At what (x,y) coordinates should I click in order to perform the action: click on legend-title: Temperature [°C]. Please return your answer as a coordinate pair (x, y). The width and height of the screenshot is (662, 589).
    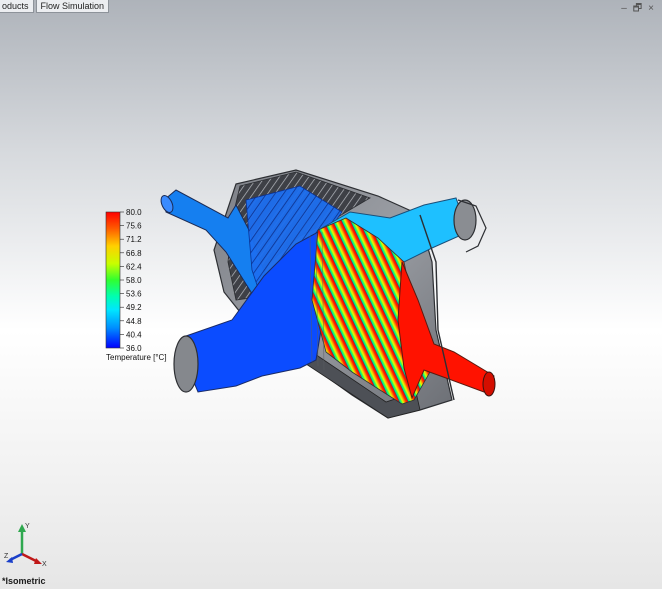
    Looking at the image, I should click on (136, 357).